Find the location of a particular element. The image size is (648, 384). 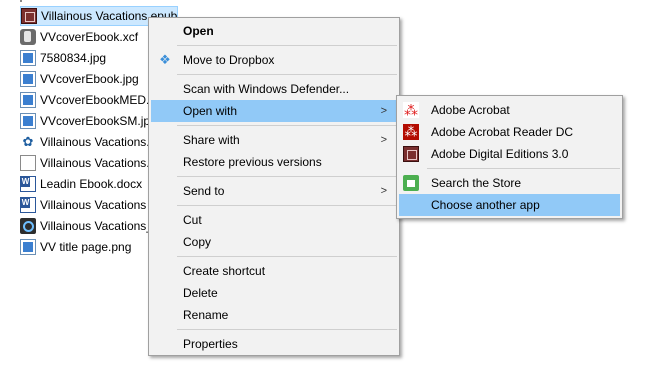

menu-item-move-to-dropbox: ❖ Move to Dropbox is located at coordinates (274, 60).